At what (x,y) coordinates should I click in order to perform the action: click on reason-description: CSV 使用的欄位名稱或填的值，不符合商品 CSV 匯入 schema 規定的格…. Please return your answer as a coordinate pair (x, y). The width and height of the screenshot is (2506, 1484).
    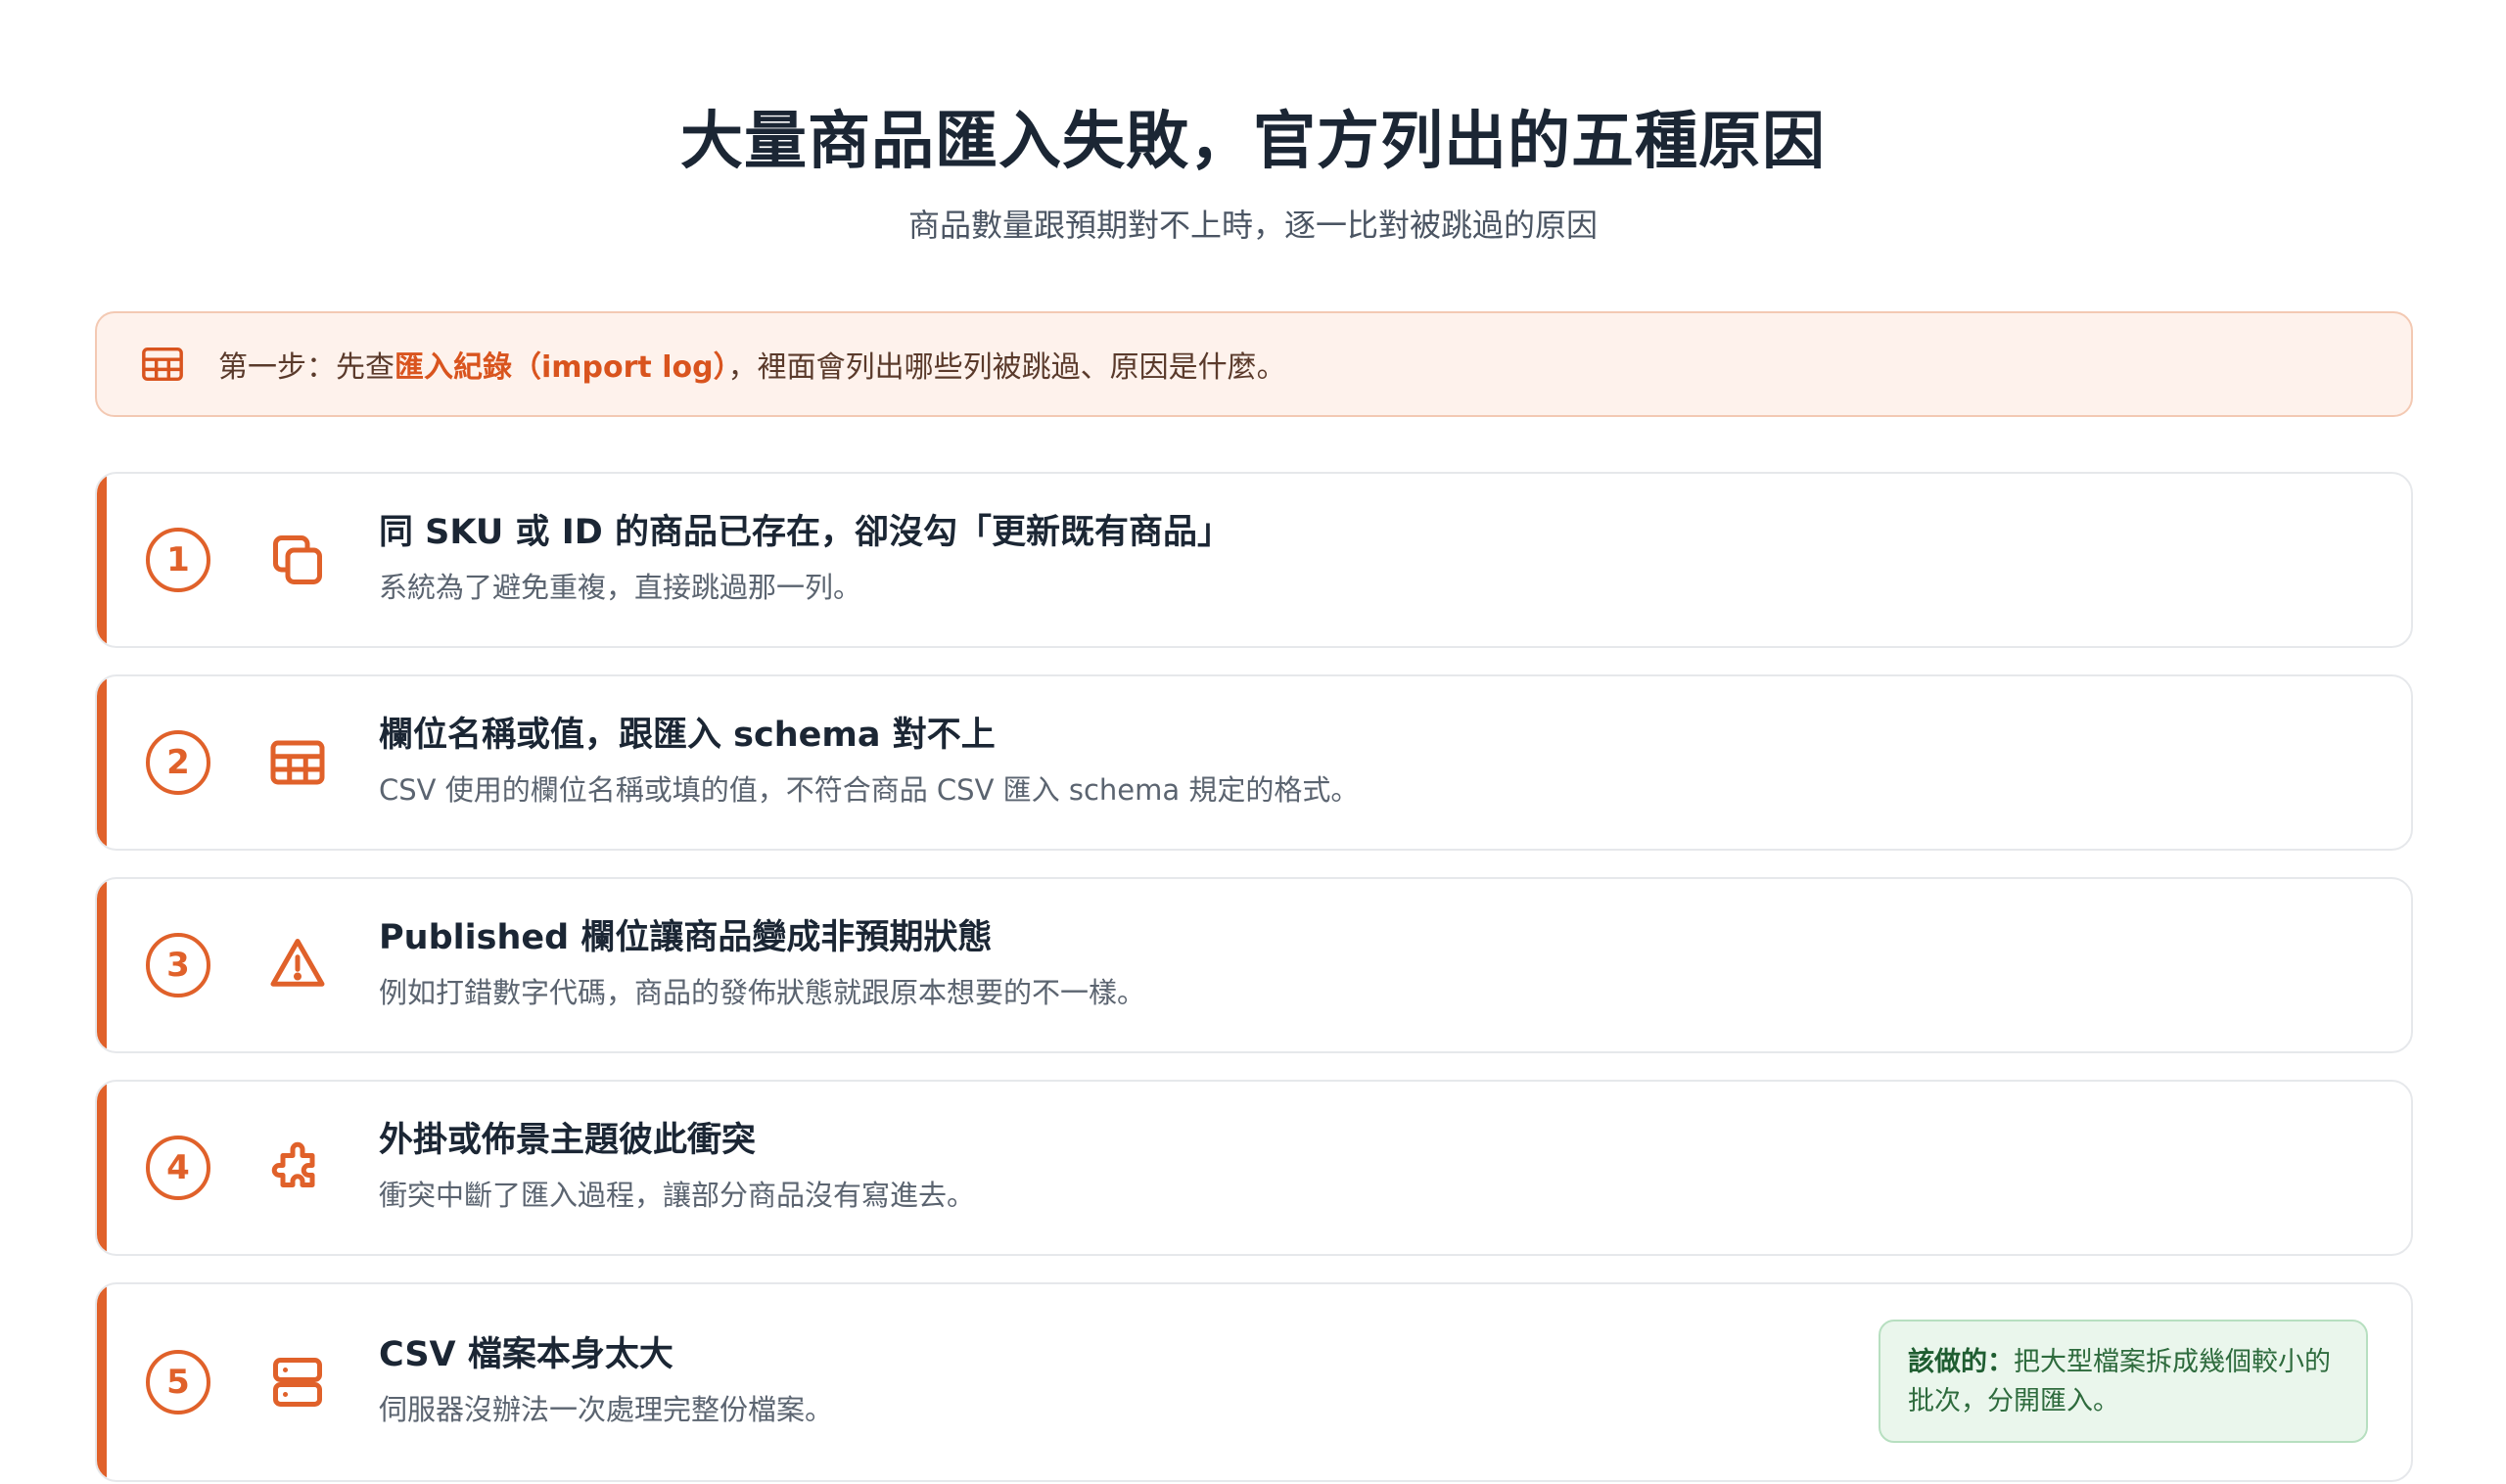
    Looking at the image, I should click on (869, 790).